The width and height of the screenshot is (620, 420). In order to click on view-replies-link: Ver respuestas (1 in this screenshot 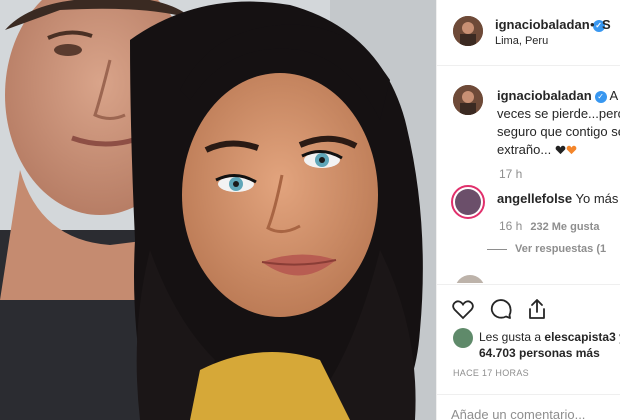, I will do `click(560, 249)`.